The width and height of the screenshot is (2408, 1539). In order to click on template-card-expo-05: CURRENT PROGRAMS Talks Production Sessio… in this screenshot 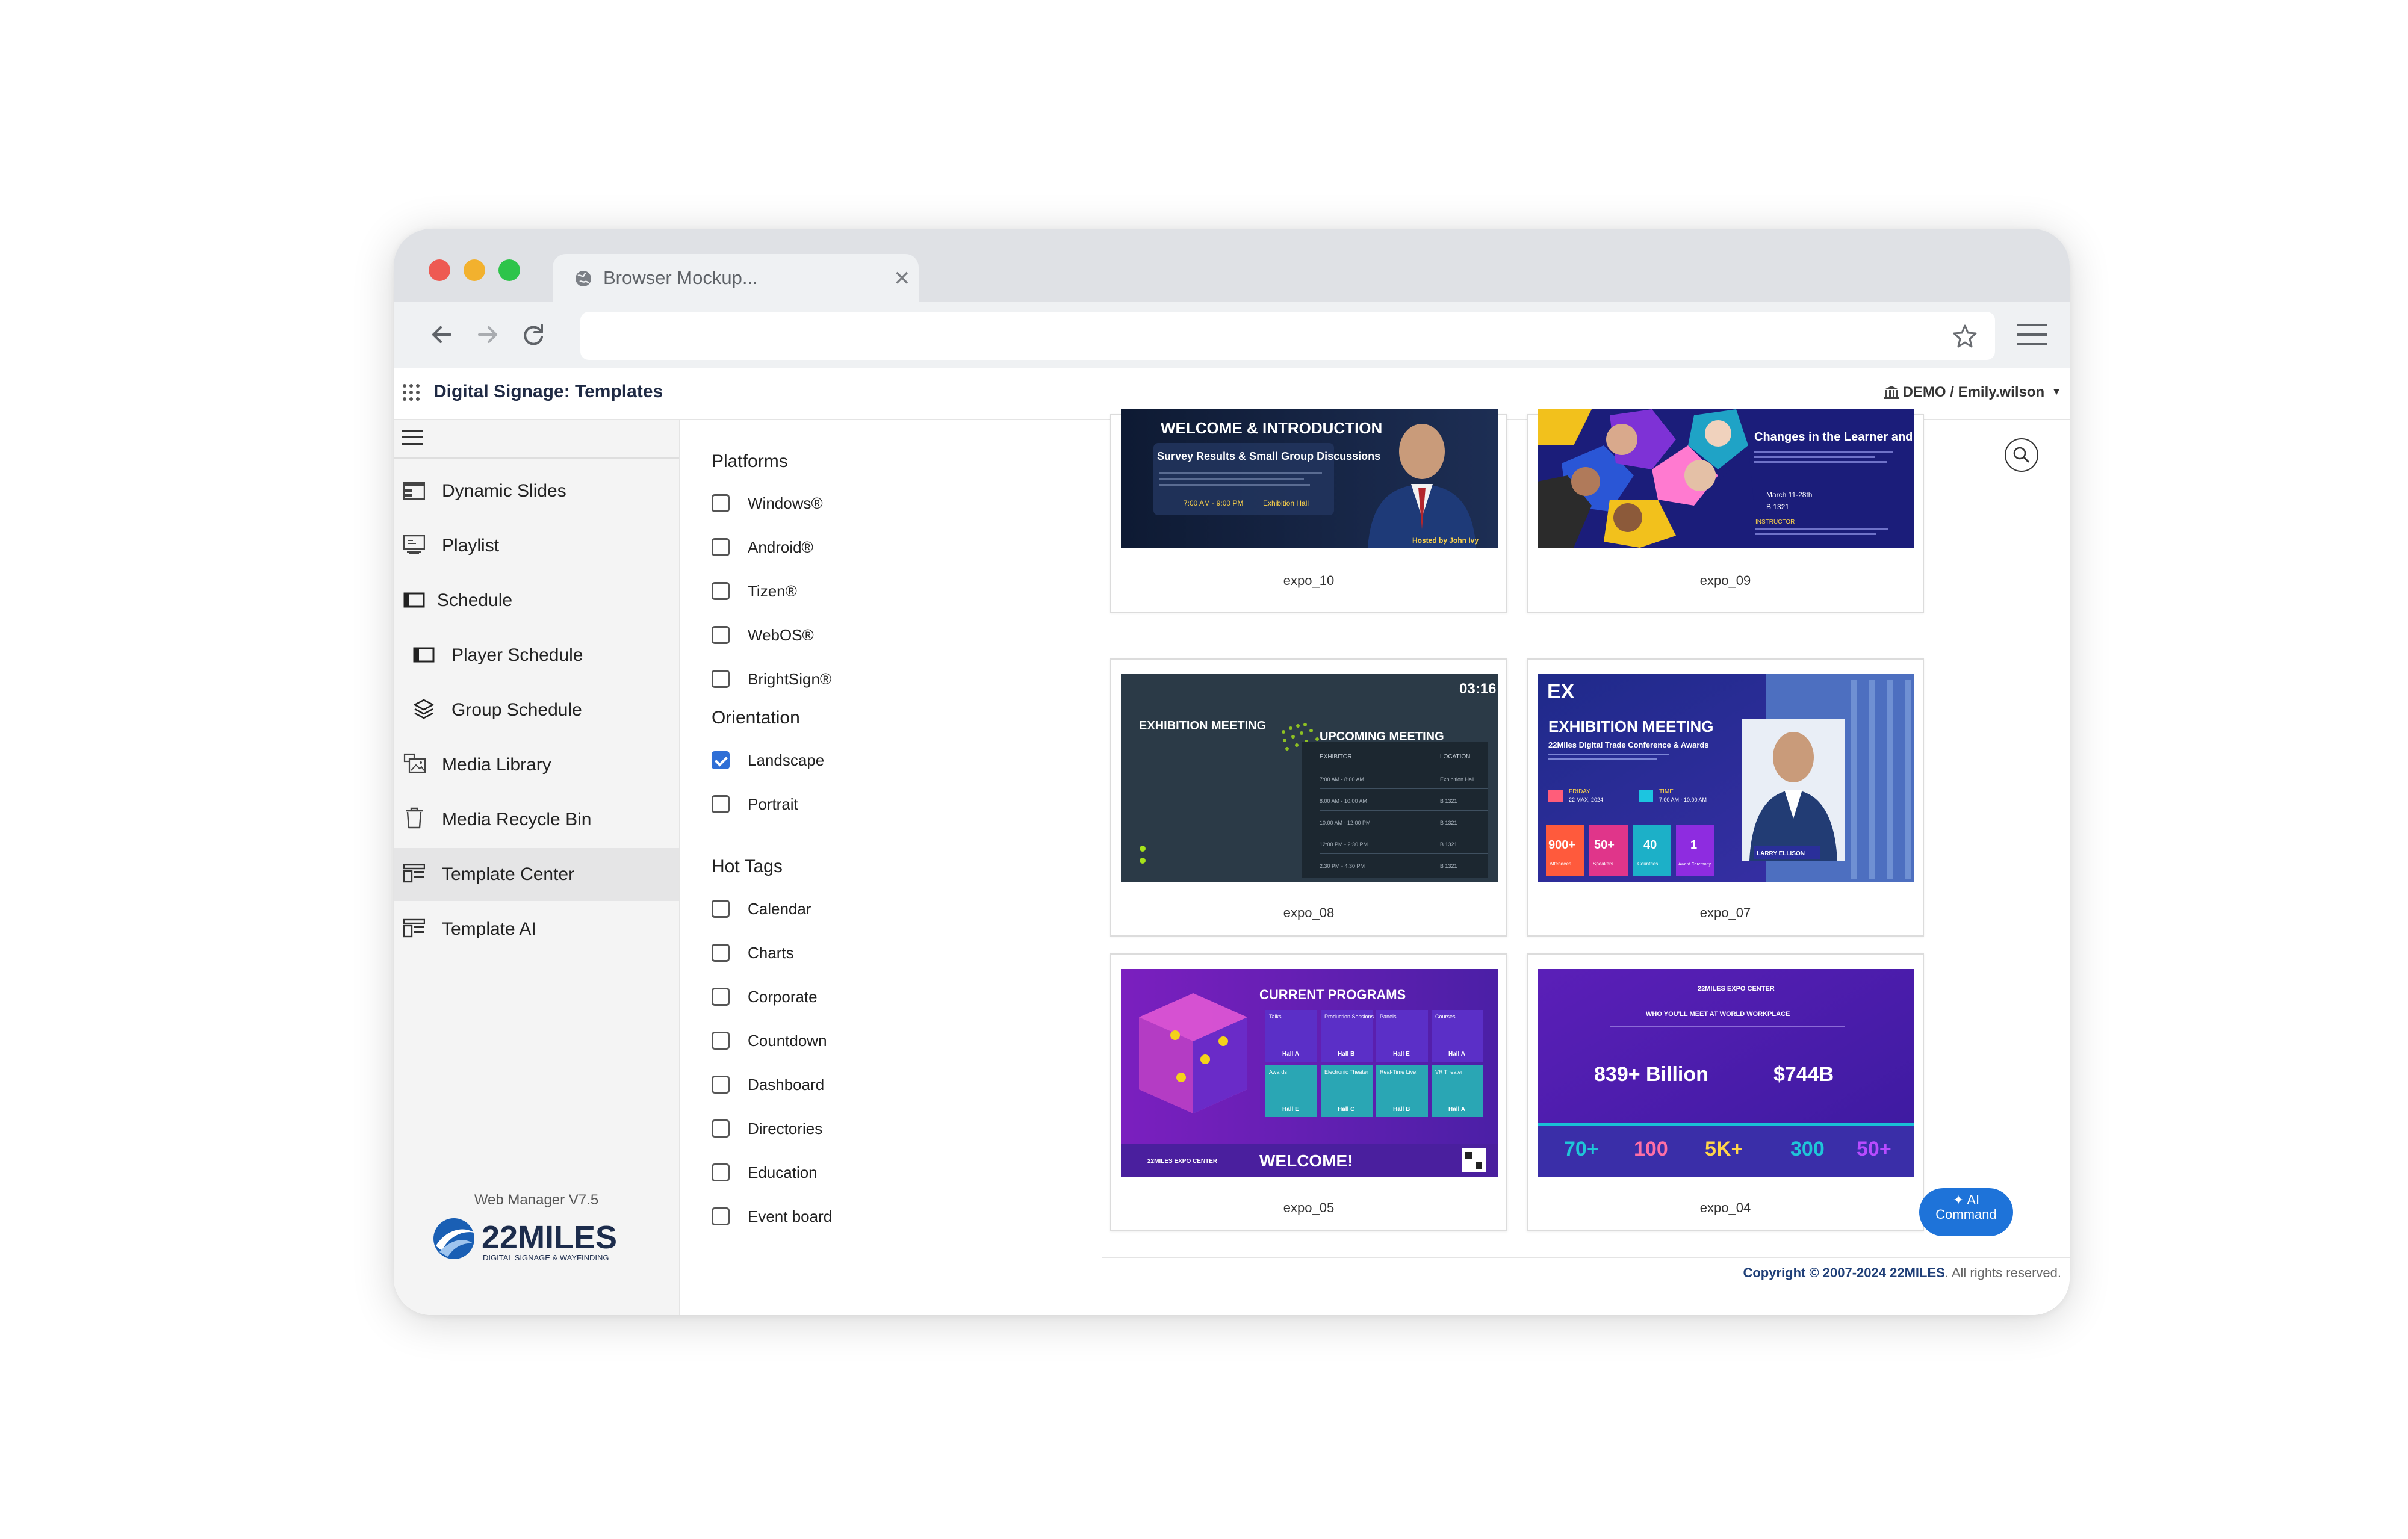, I will do `click(1308, 1092)`.